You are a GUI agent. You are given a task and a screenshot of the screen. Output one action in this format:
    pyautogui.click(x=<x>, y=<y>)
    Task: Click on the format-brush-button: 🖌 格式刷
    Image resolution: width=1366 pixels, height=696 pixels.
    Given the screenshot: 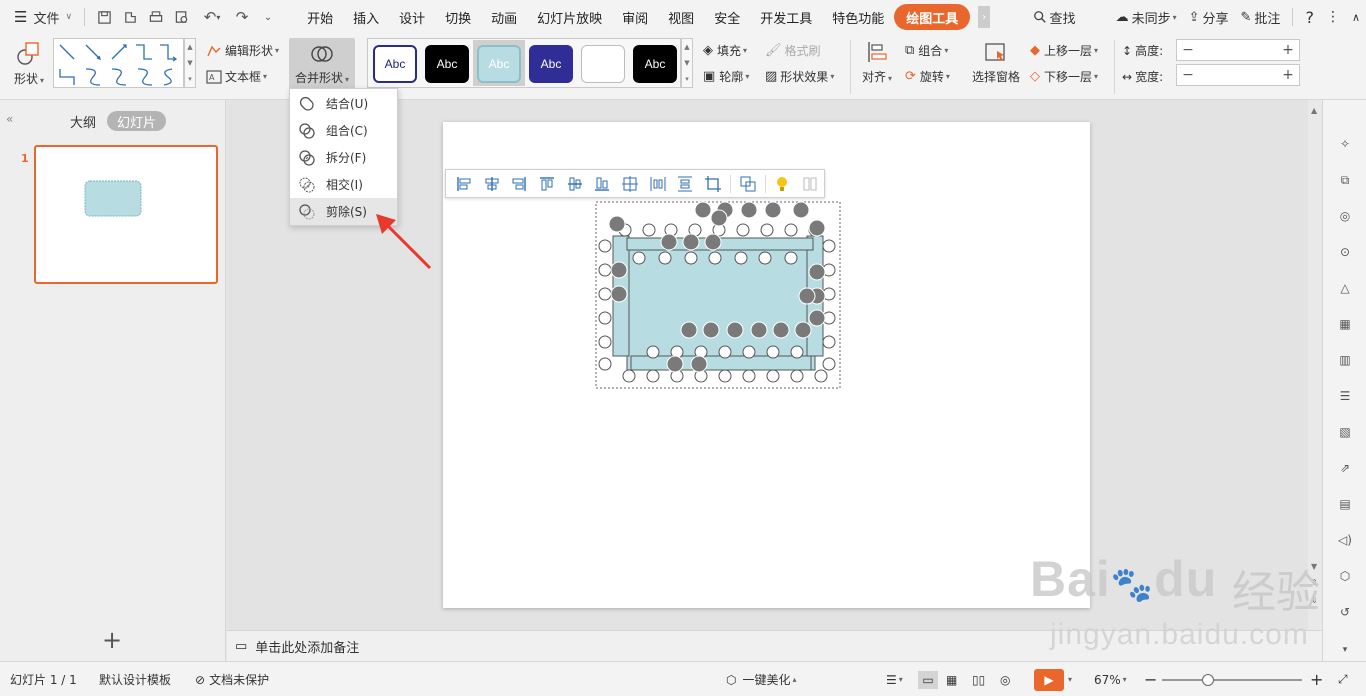 What is the action you would take?
    pyautogui.click(x=793, y=50)
    